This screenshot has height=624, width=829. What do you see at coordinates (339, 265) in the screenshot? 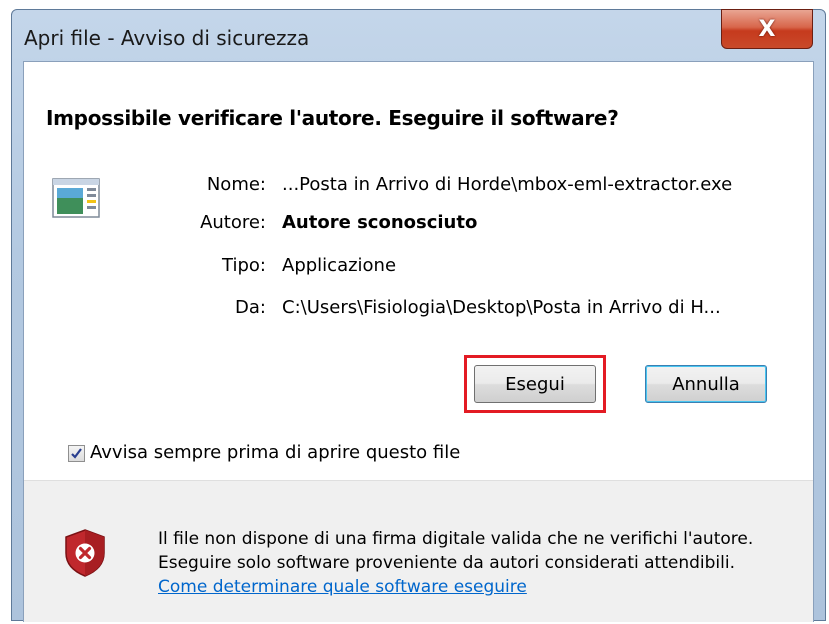
I see `detail-value-type: Applicazione` at bounding box center [339, 265].